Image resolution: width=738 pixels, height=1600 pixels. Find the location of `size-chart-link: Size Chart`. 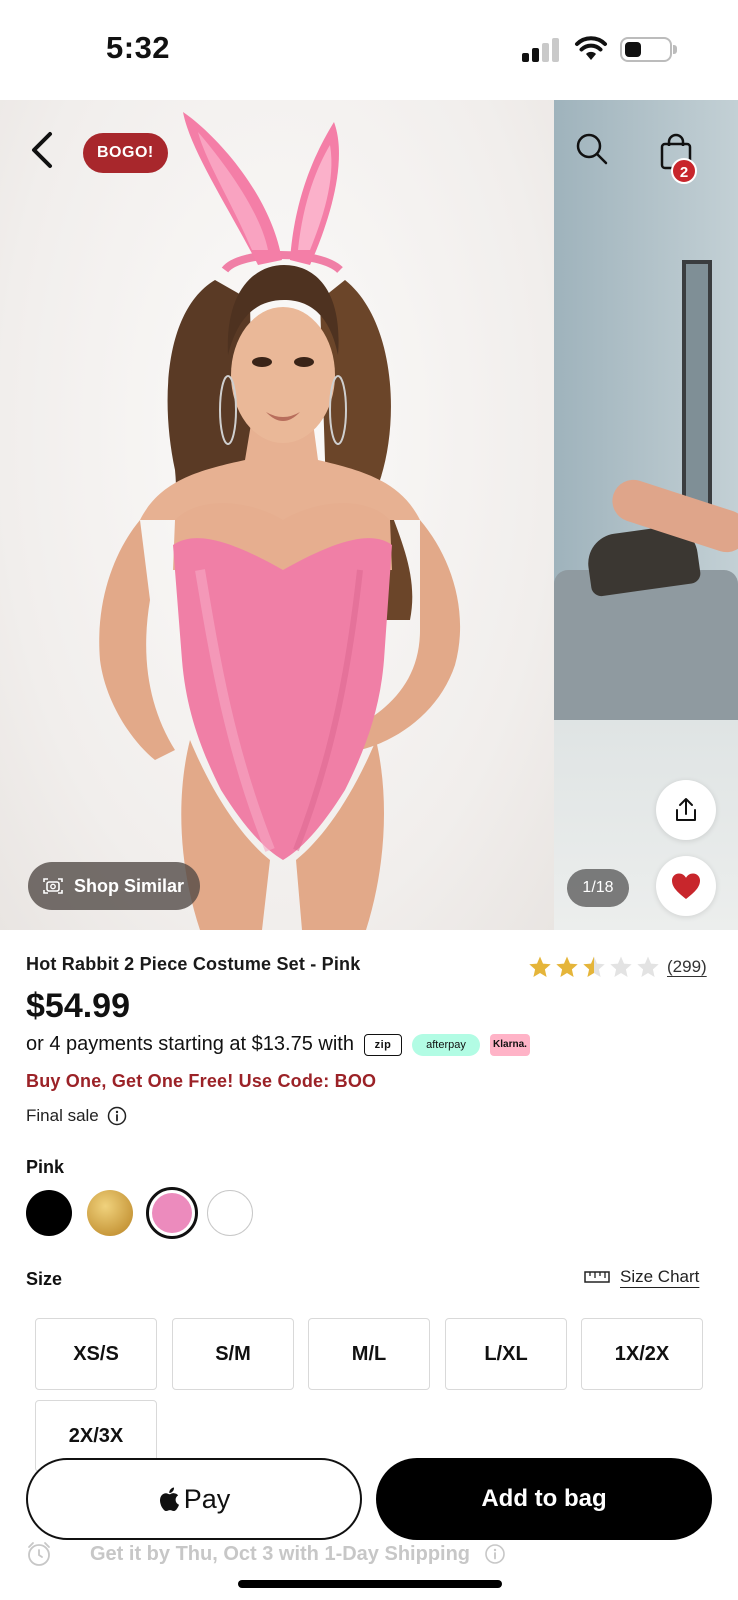

size-chart-link: Size Chart is located at coordinates (641, 1277).